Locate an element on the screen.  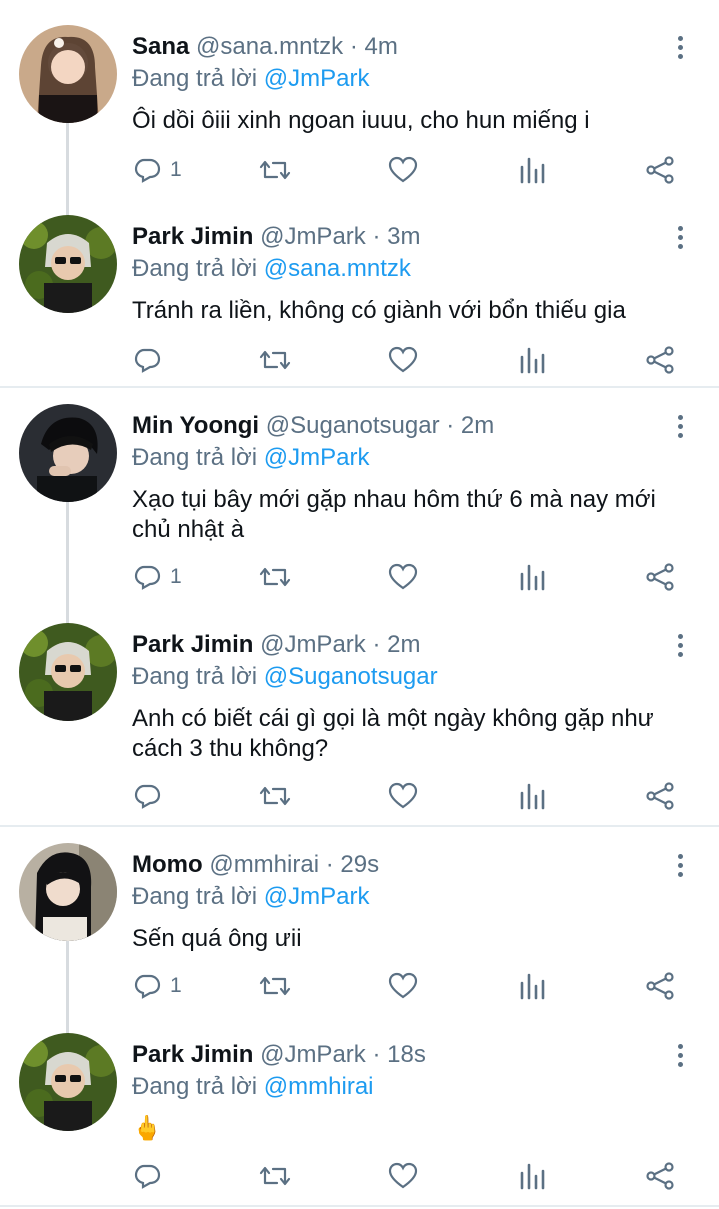
mention-link: @sana.mntzk is located at coordinates (337, 268).